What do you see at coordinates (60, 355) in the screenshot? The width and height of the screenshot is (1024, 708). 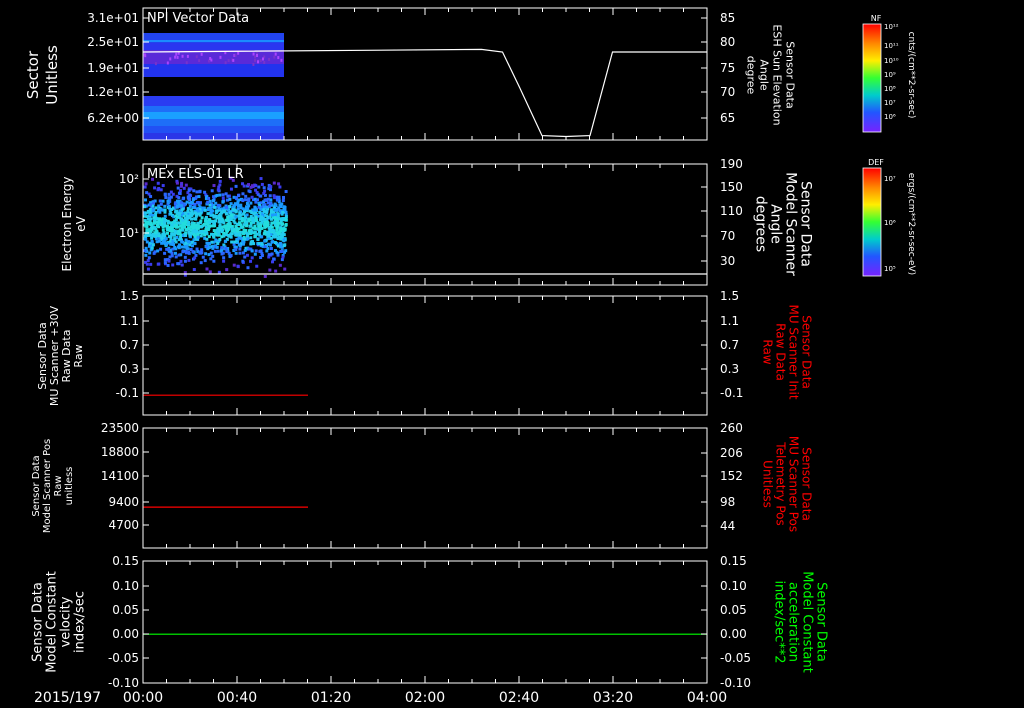 I see `y-label-30v: Sensor Data MU Scanner +30V Raw Data Raw` at bounding box center [60, 355].